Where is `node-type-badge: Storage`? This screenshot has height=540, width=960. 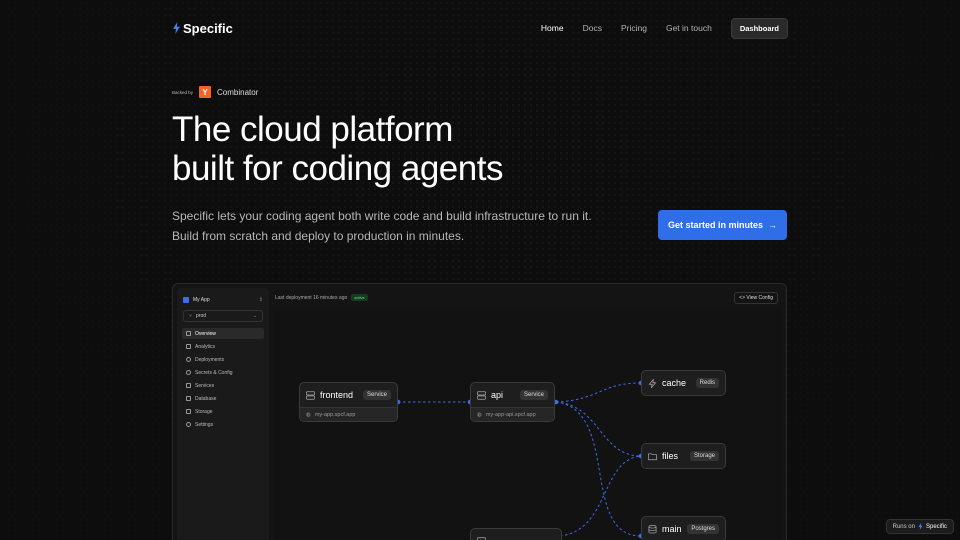
node-type-badge: Storage is located at coordinates (704, 456).